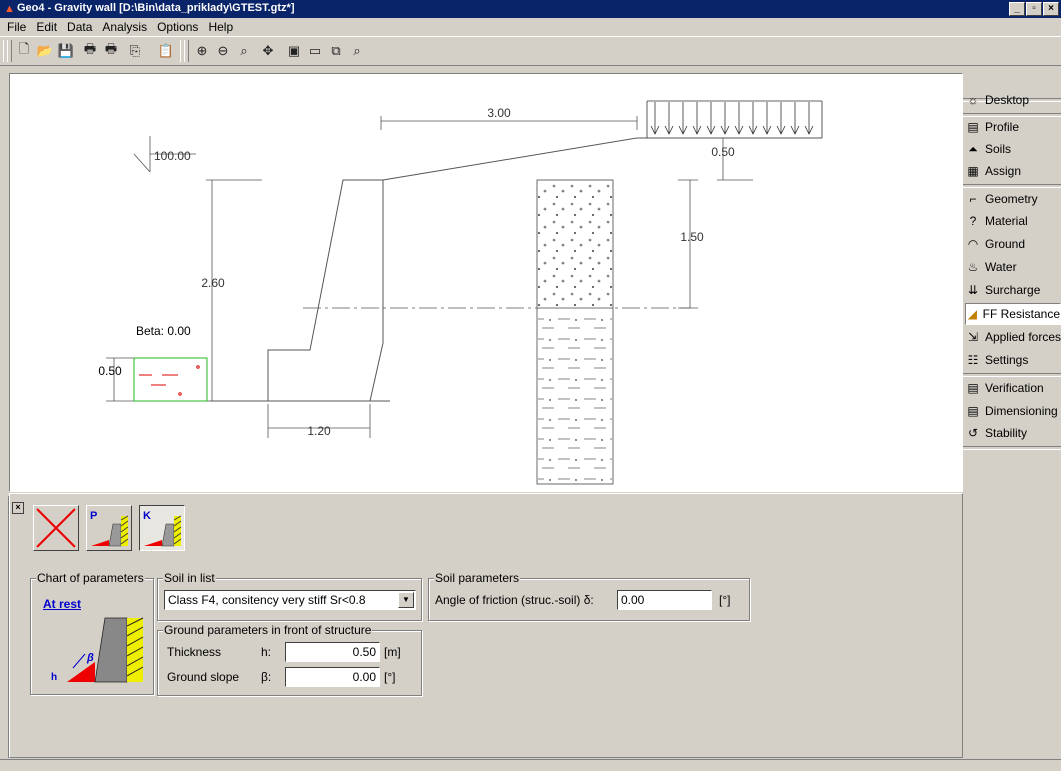  Describe the element at coordinates (1013, 337) in the screenshot. I see `sidebar-item-applied-forces: ⇲ Applied forces` at that location.